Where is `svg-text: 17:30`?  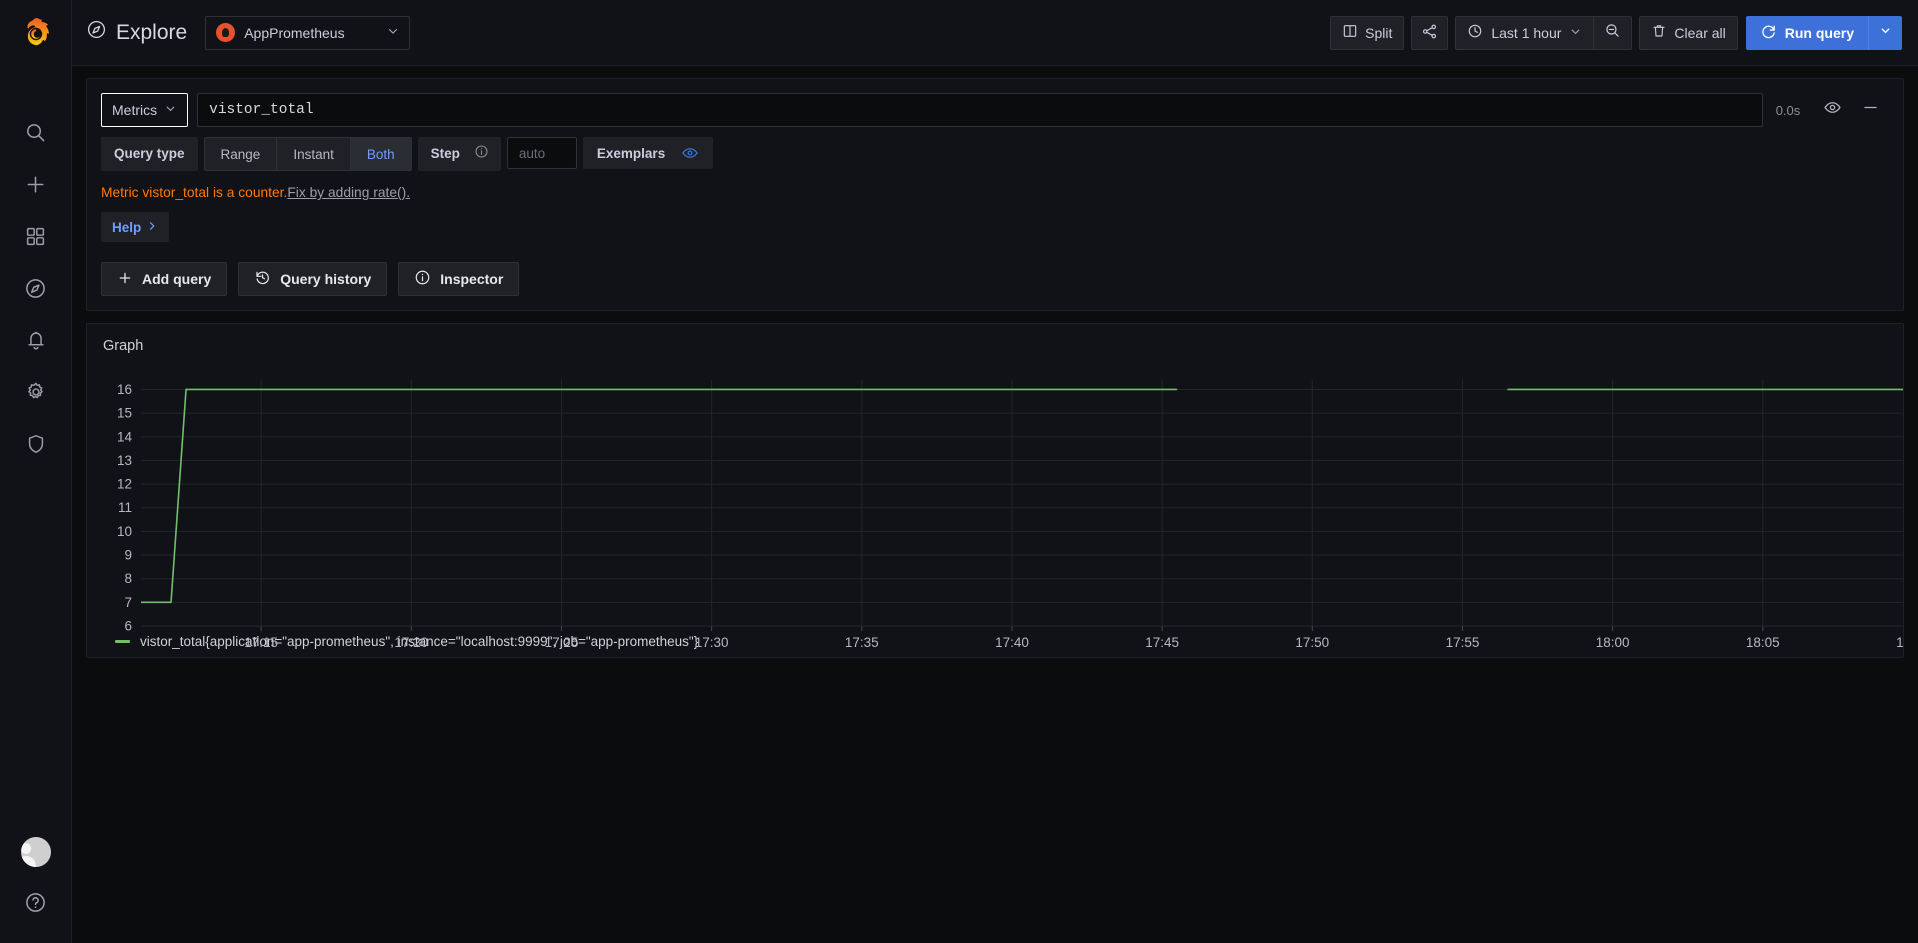 svg-text: 17:30 is located at coordinates (712, 642).